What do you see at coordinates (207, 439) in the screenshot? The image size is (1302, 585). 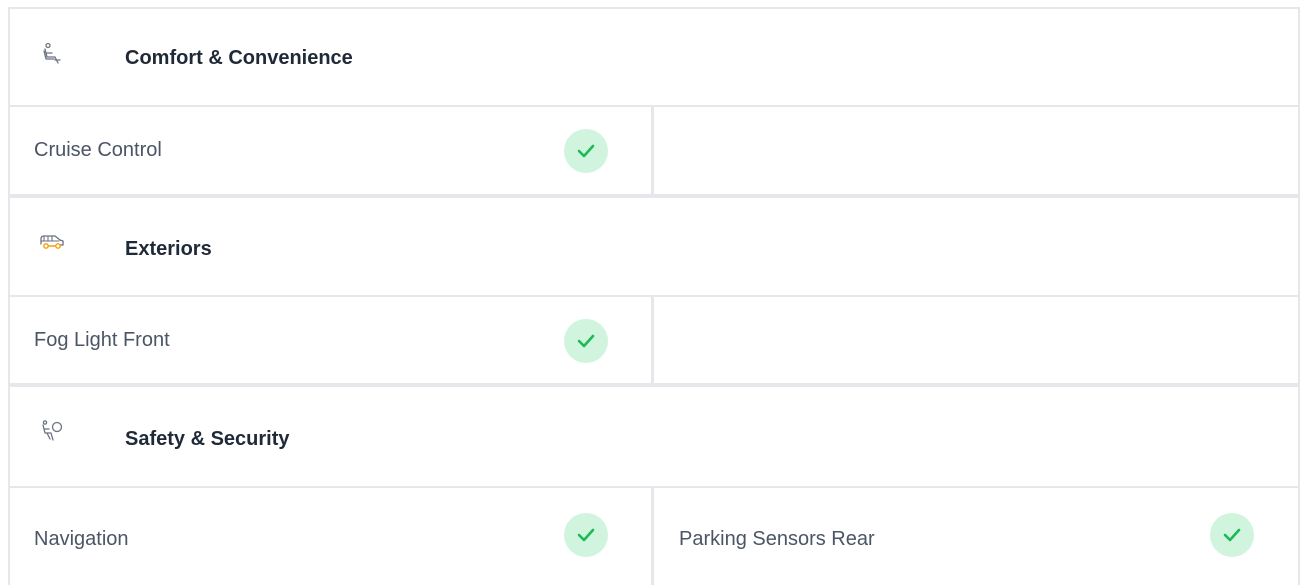 I see `section-title: Safety & Security` at bounding box center [207, 439].